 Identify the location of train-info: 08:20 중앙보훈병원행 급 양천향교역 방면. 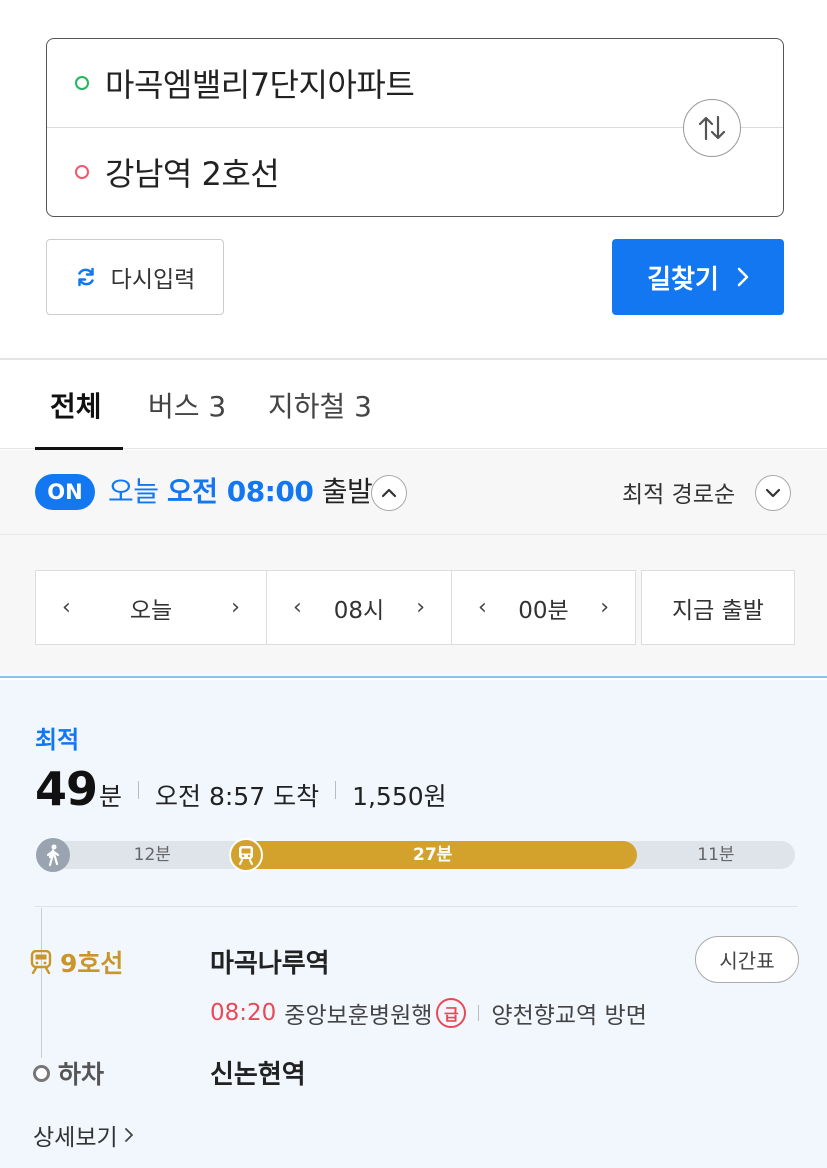
(428, 1013).